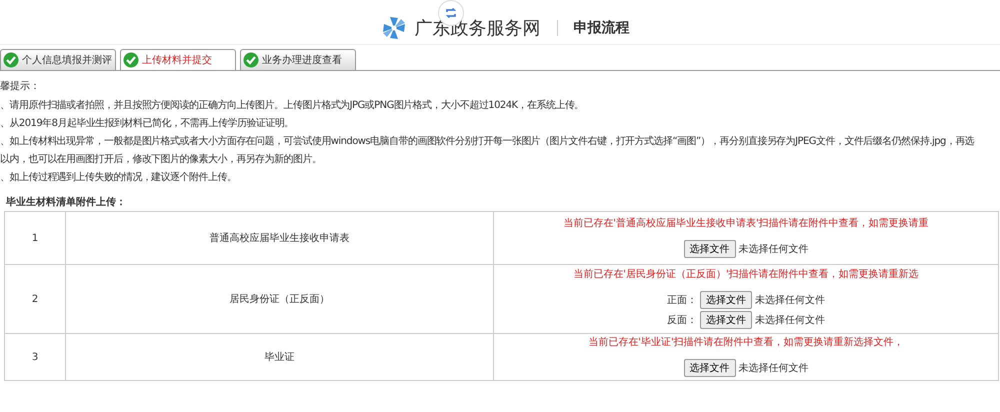 This screenshot has width=1000, height=412. I want to click on material-name: 普通高校应届毕业生接收申请表, so click(280, 238).